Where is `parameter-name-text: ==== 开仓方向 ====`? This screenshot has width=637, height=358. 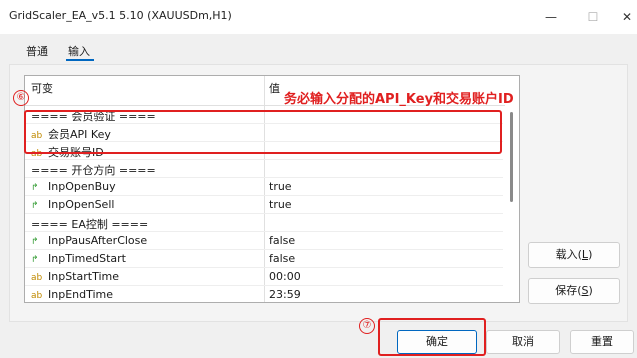 parameter-name-text: ==== 开仓方向 ==== is located at coordinates (93, 170).